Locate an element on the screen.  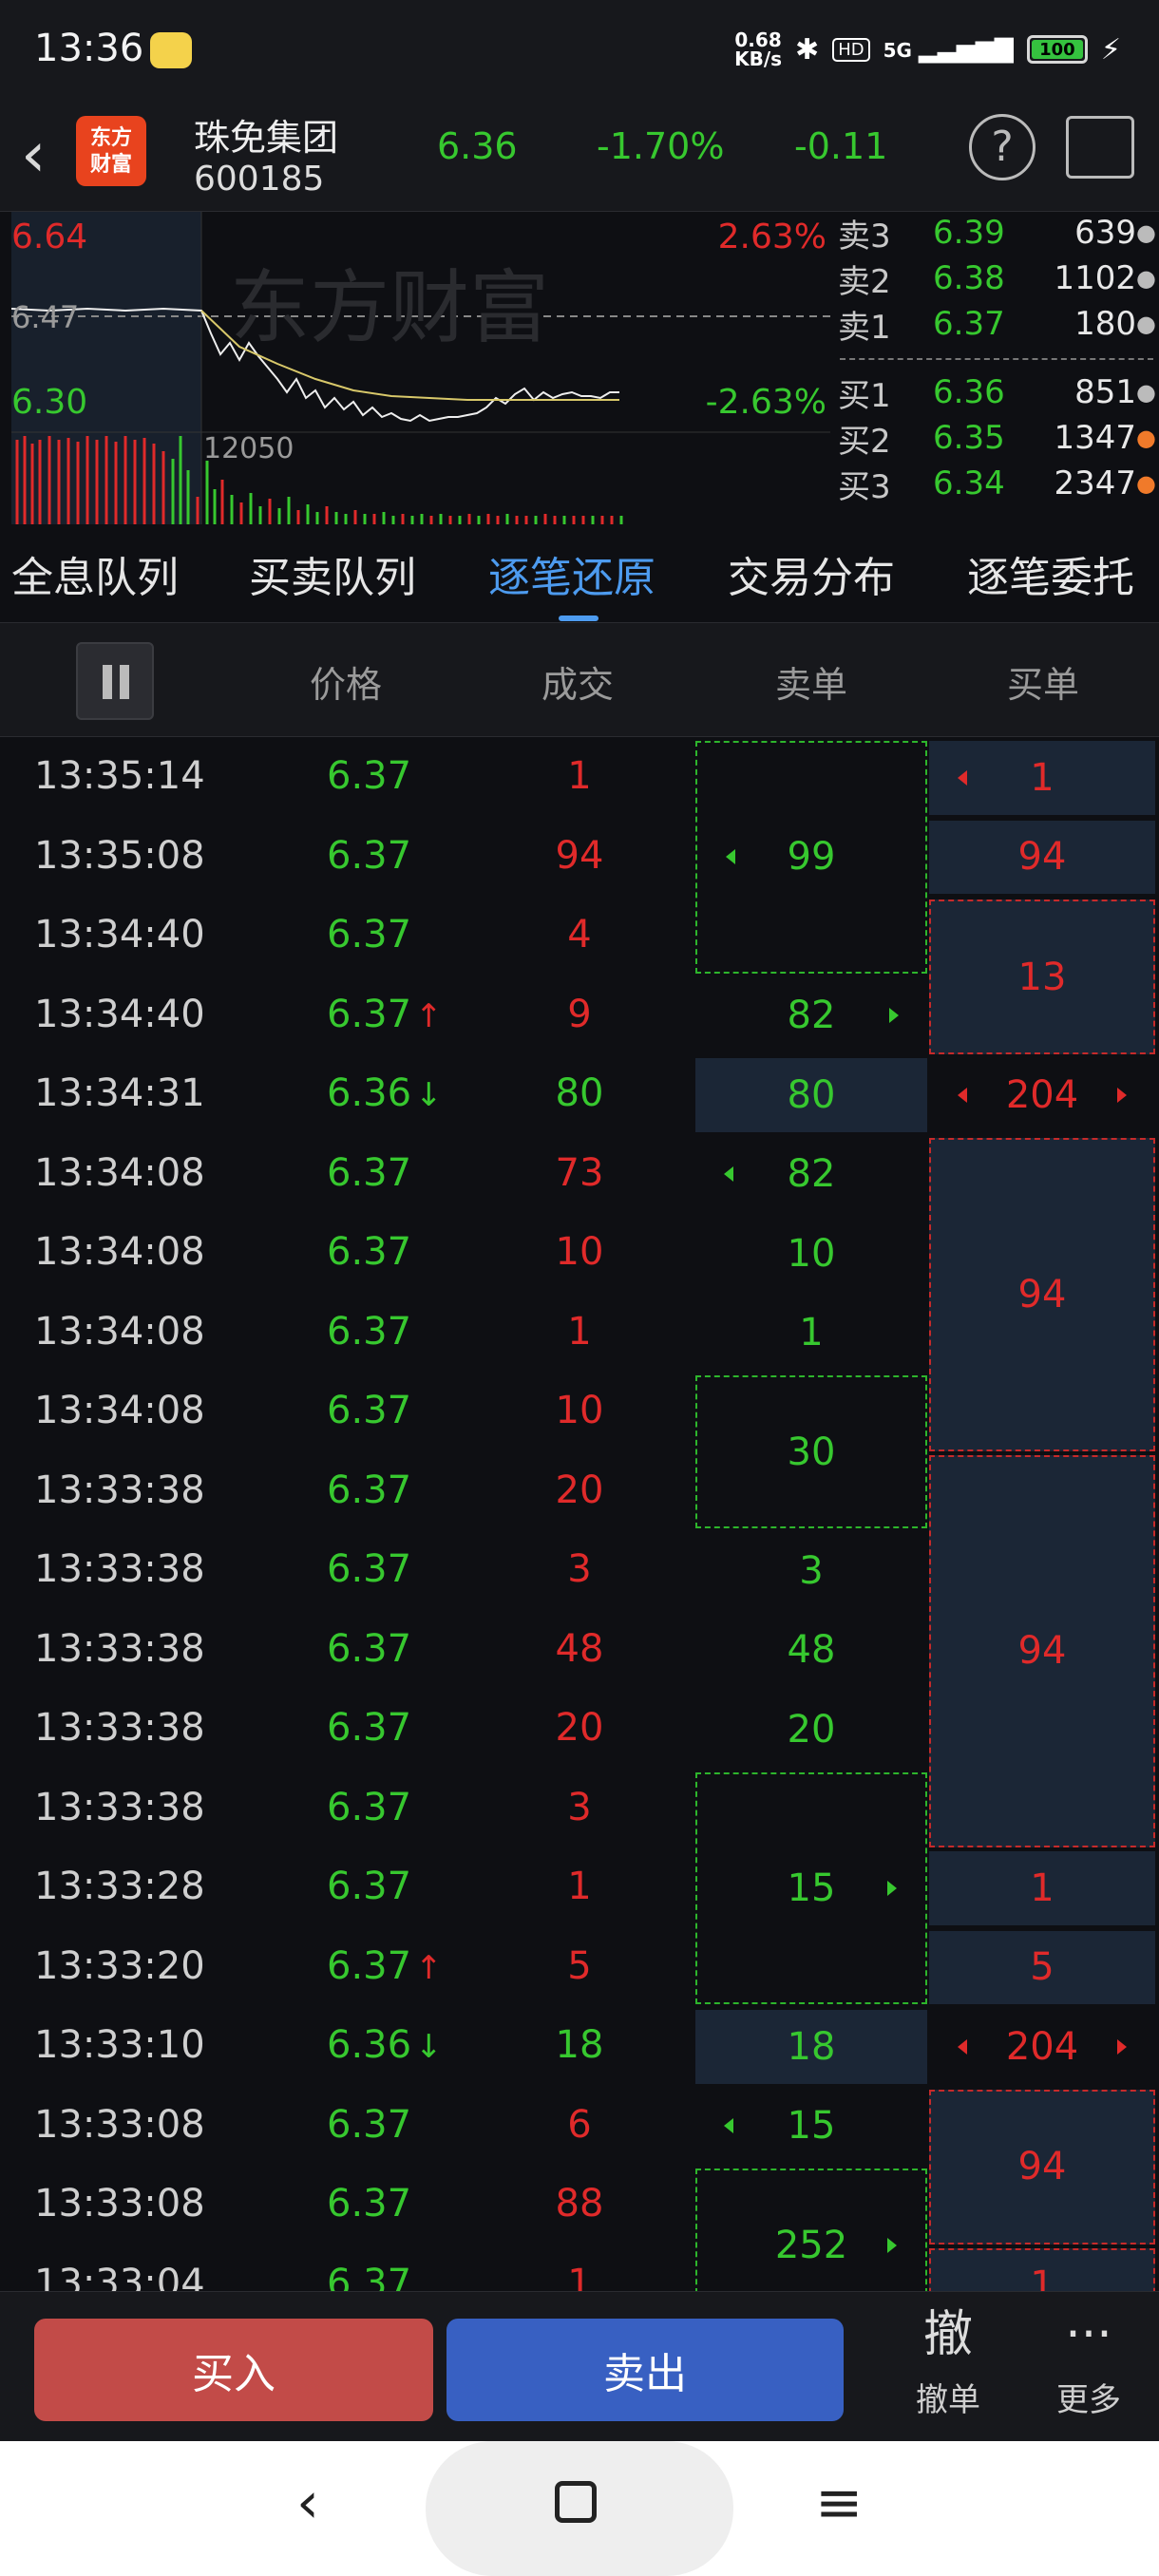
buy-order-value: 204 is located at coordinates (1042, 1094).